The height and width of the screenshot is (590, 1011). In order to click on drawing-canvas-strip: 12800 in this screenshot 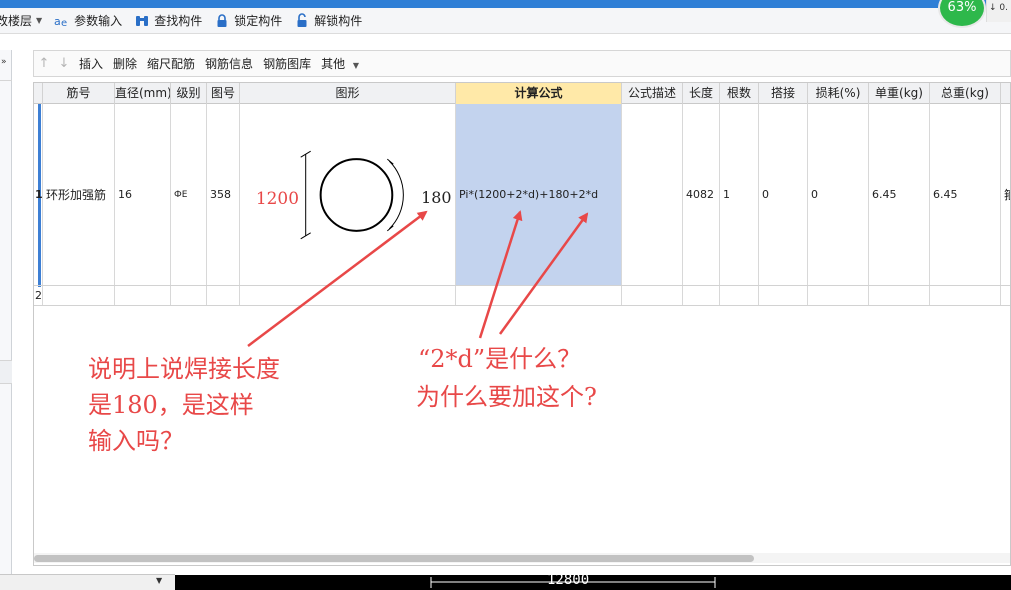, I will do `click(593, 581)`.